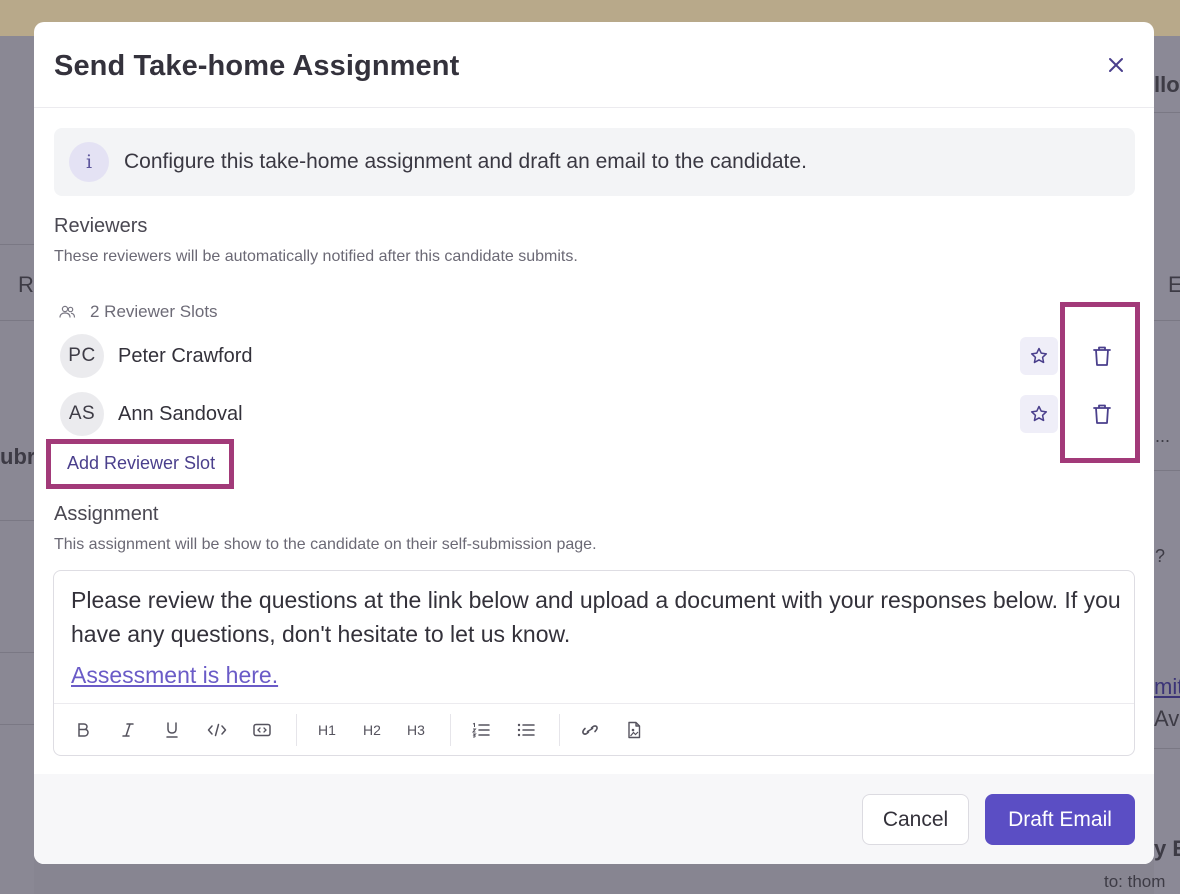 This screenshot has height=894, width=1180. What do you see at coordinates (18, 456) in the screenshot?
I see `background-text: ubr` at bounding box center [18, 456].